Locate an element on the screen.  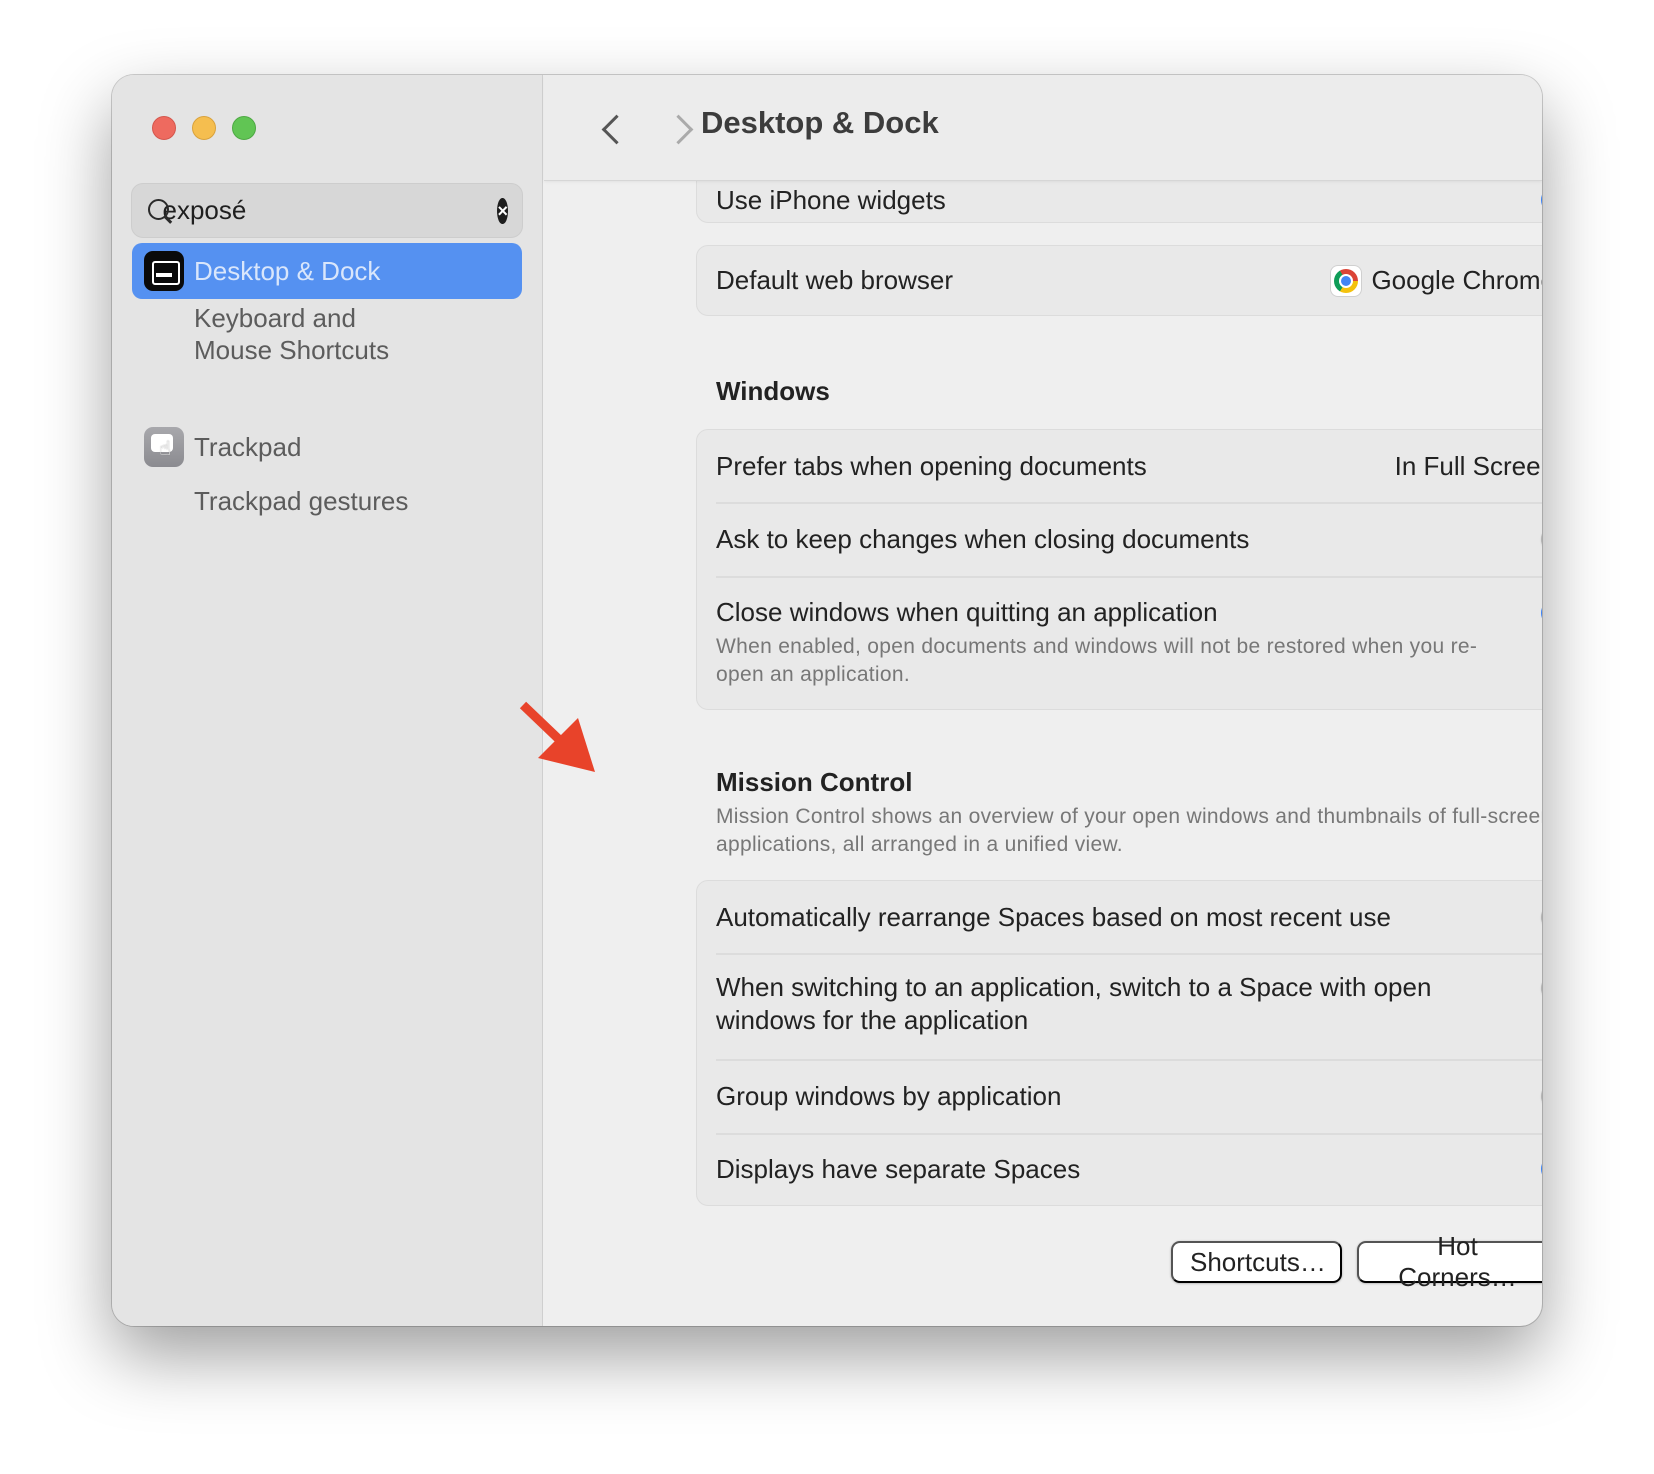
sidebar-subitem-label: Trackpad gestures is located at coordinates (301, 501).